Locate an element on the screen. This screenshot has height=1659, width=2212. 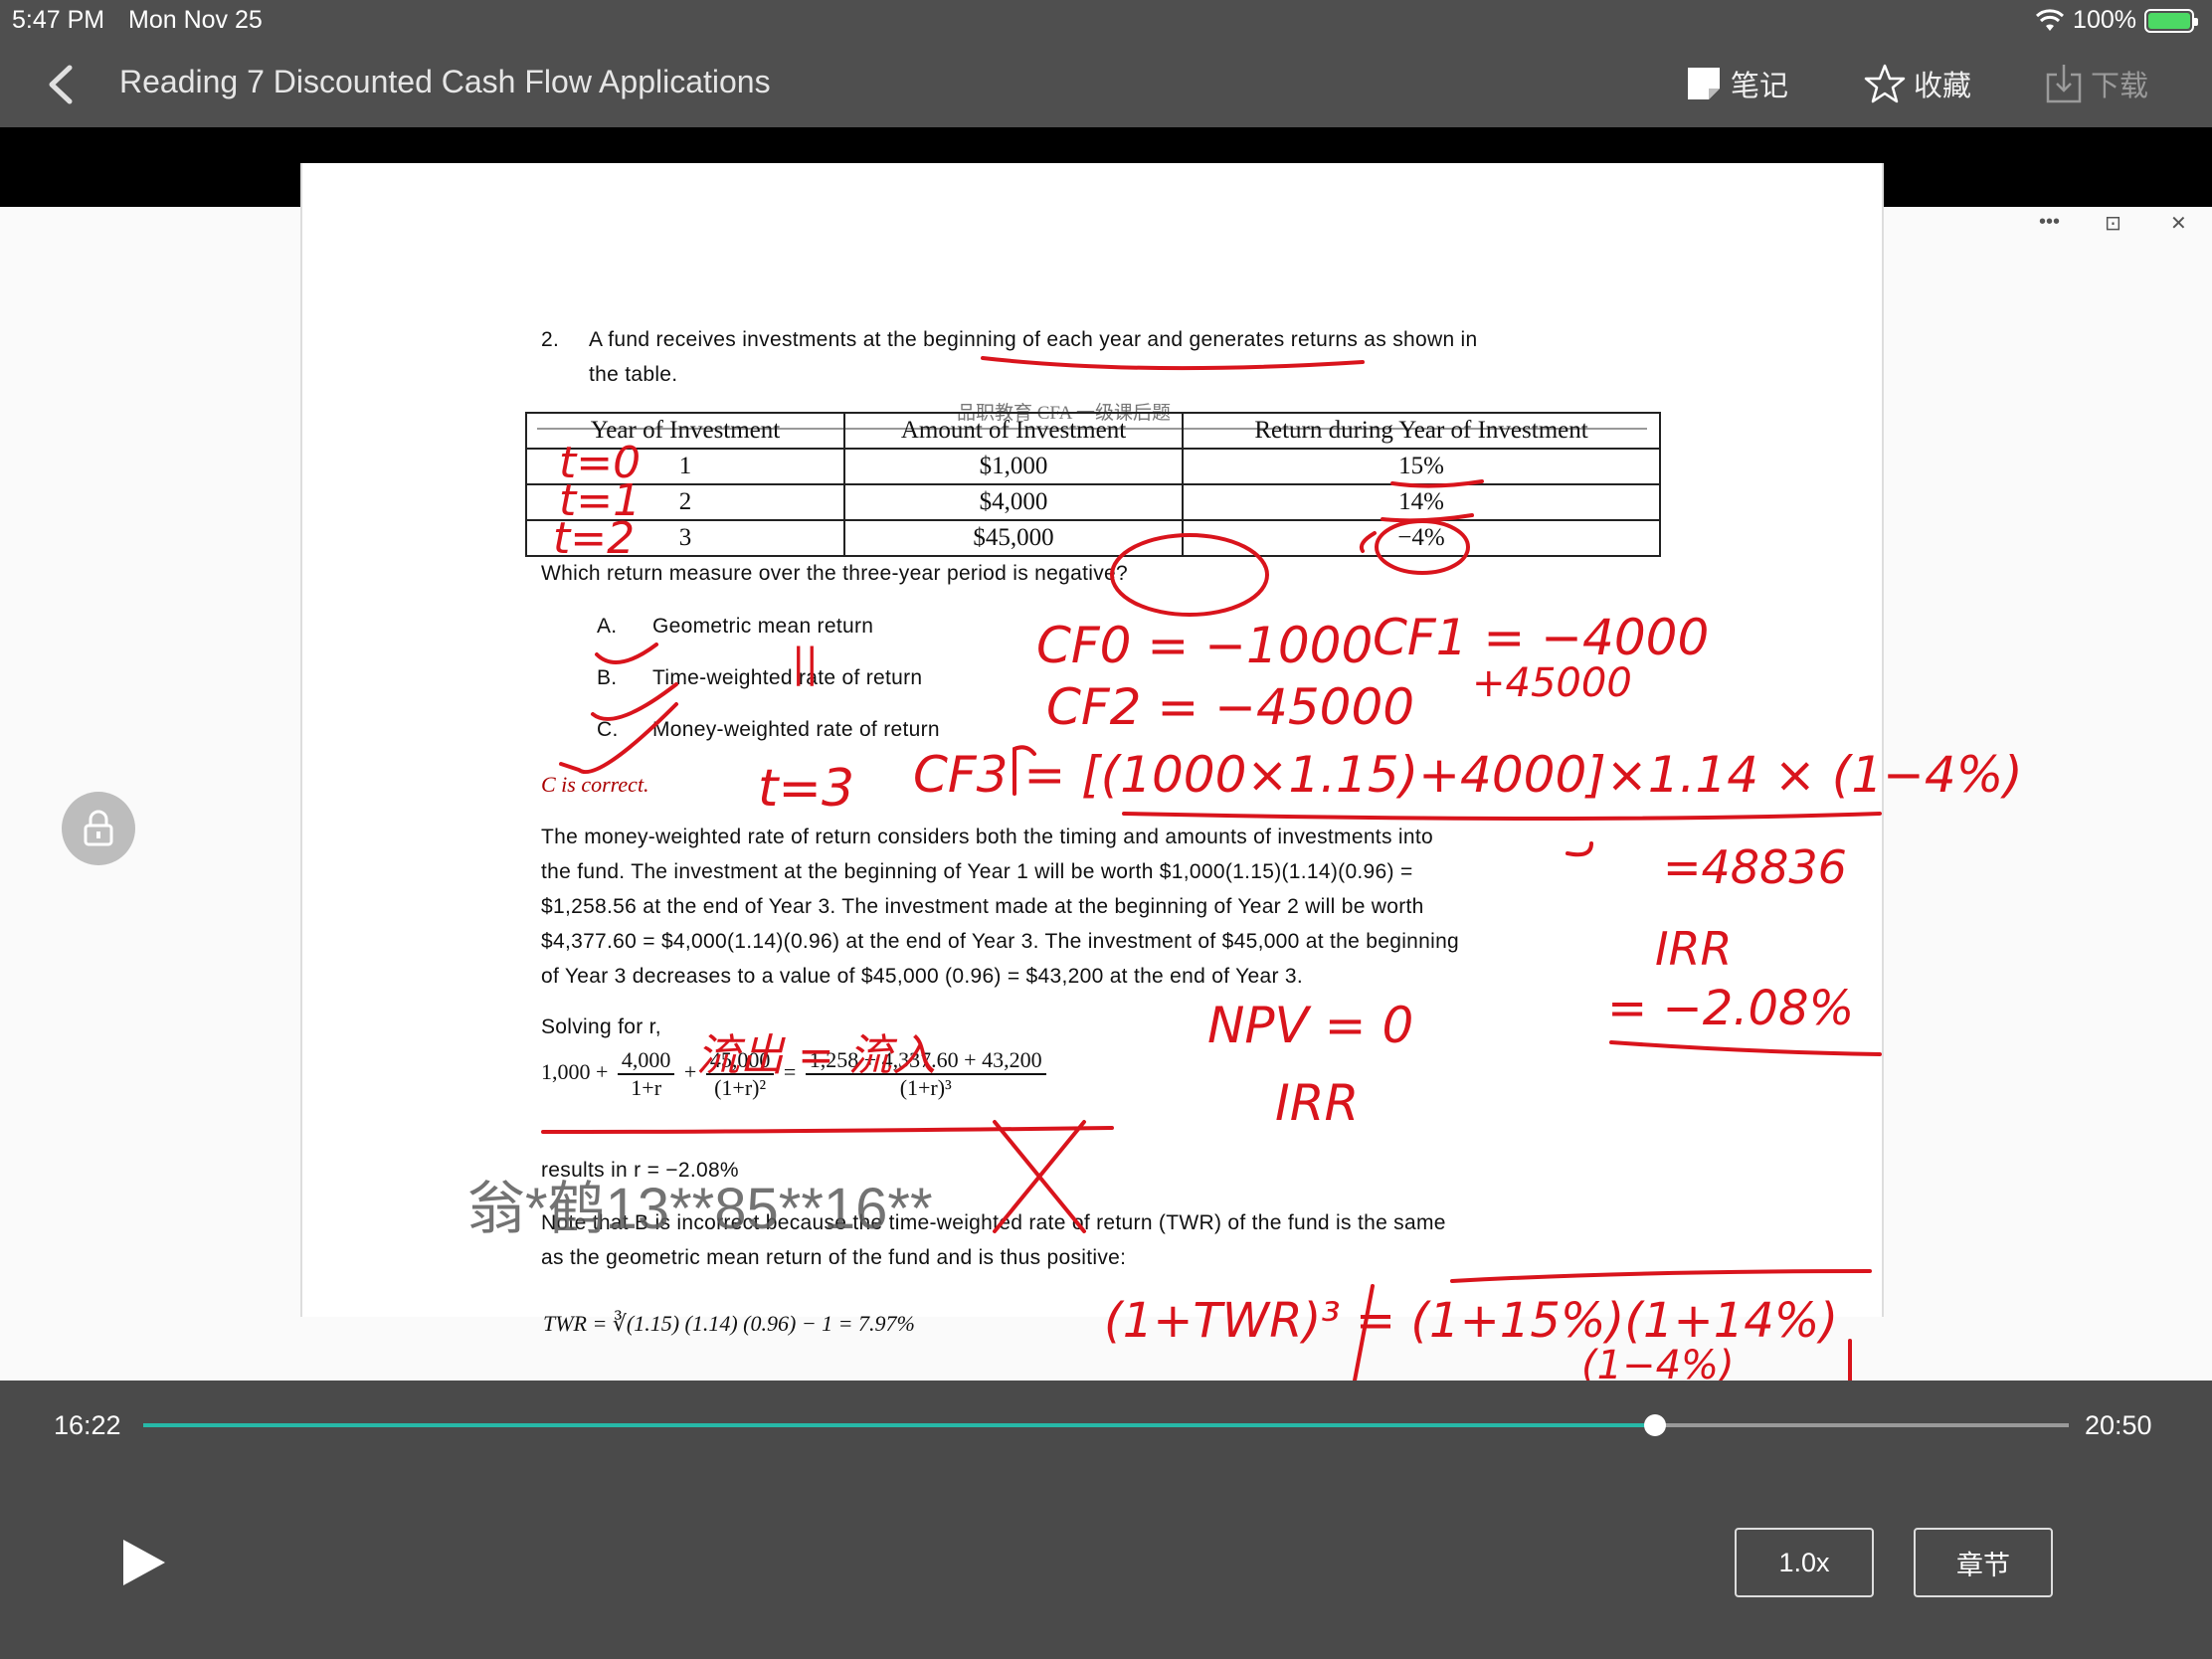
status-right: 100% is located at coordinates (2116, 20).